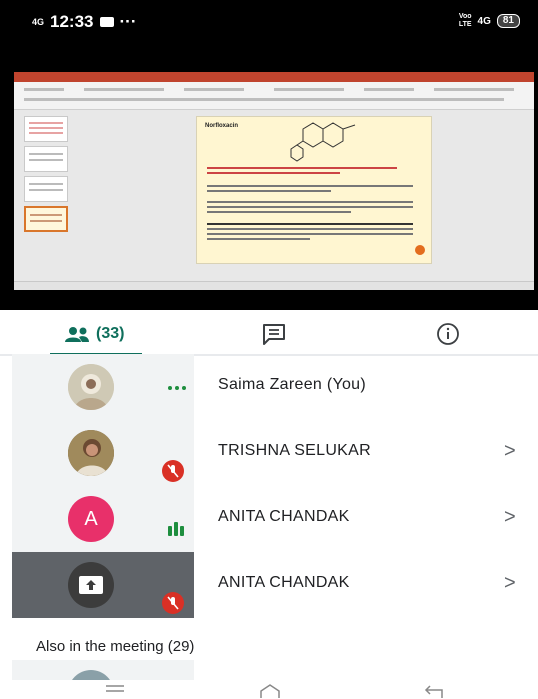 The height and width of the screenshot is (699, 538). I want to click on people-icon, so click(77, 334).